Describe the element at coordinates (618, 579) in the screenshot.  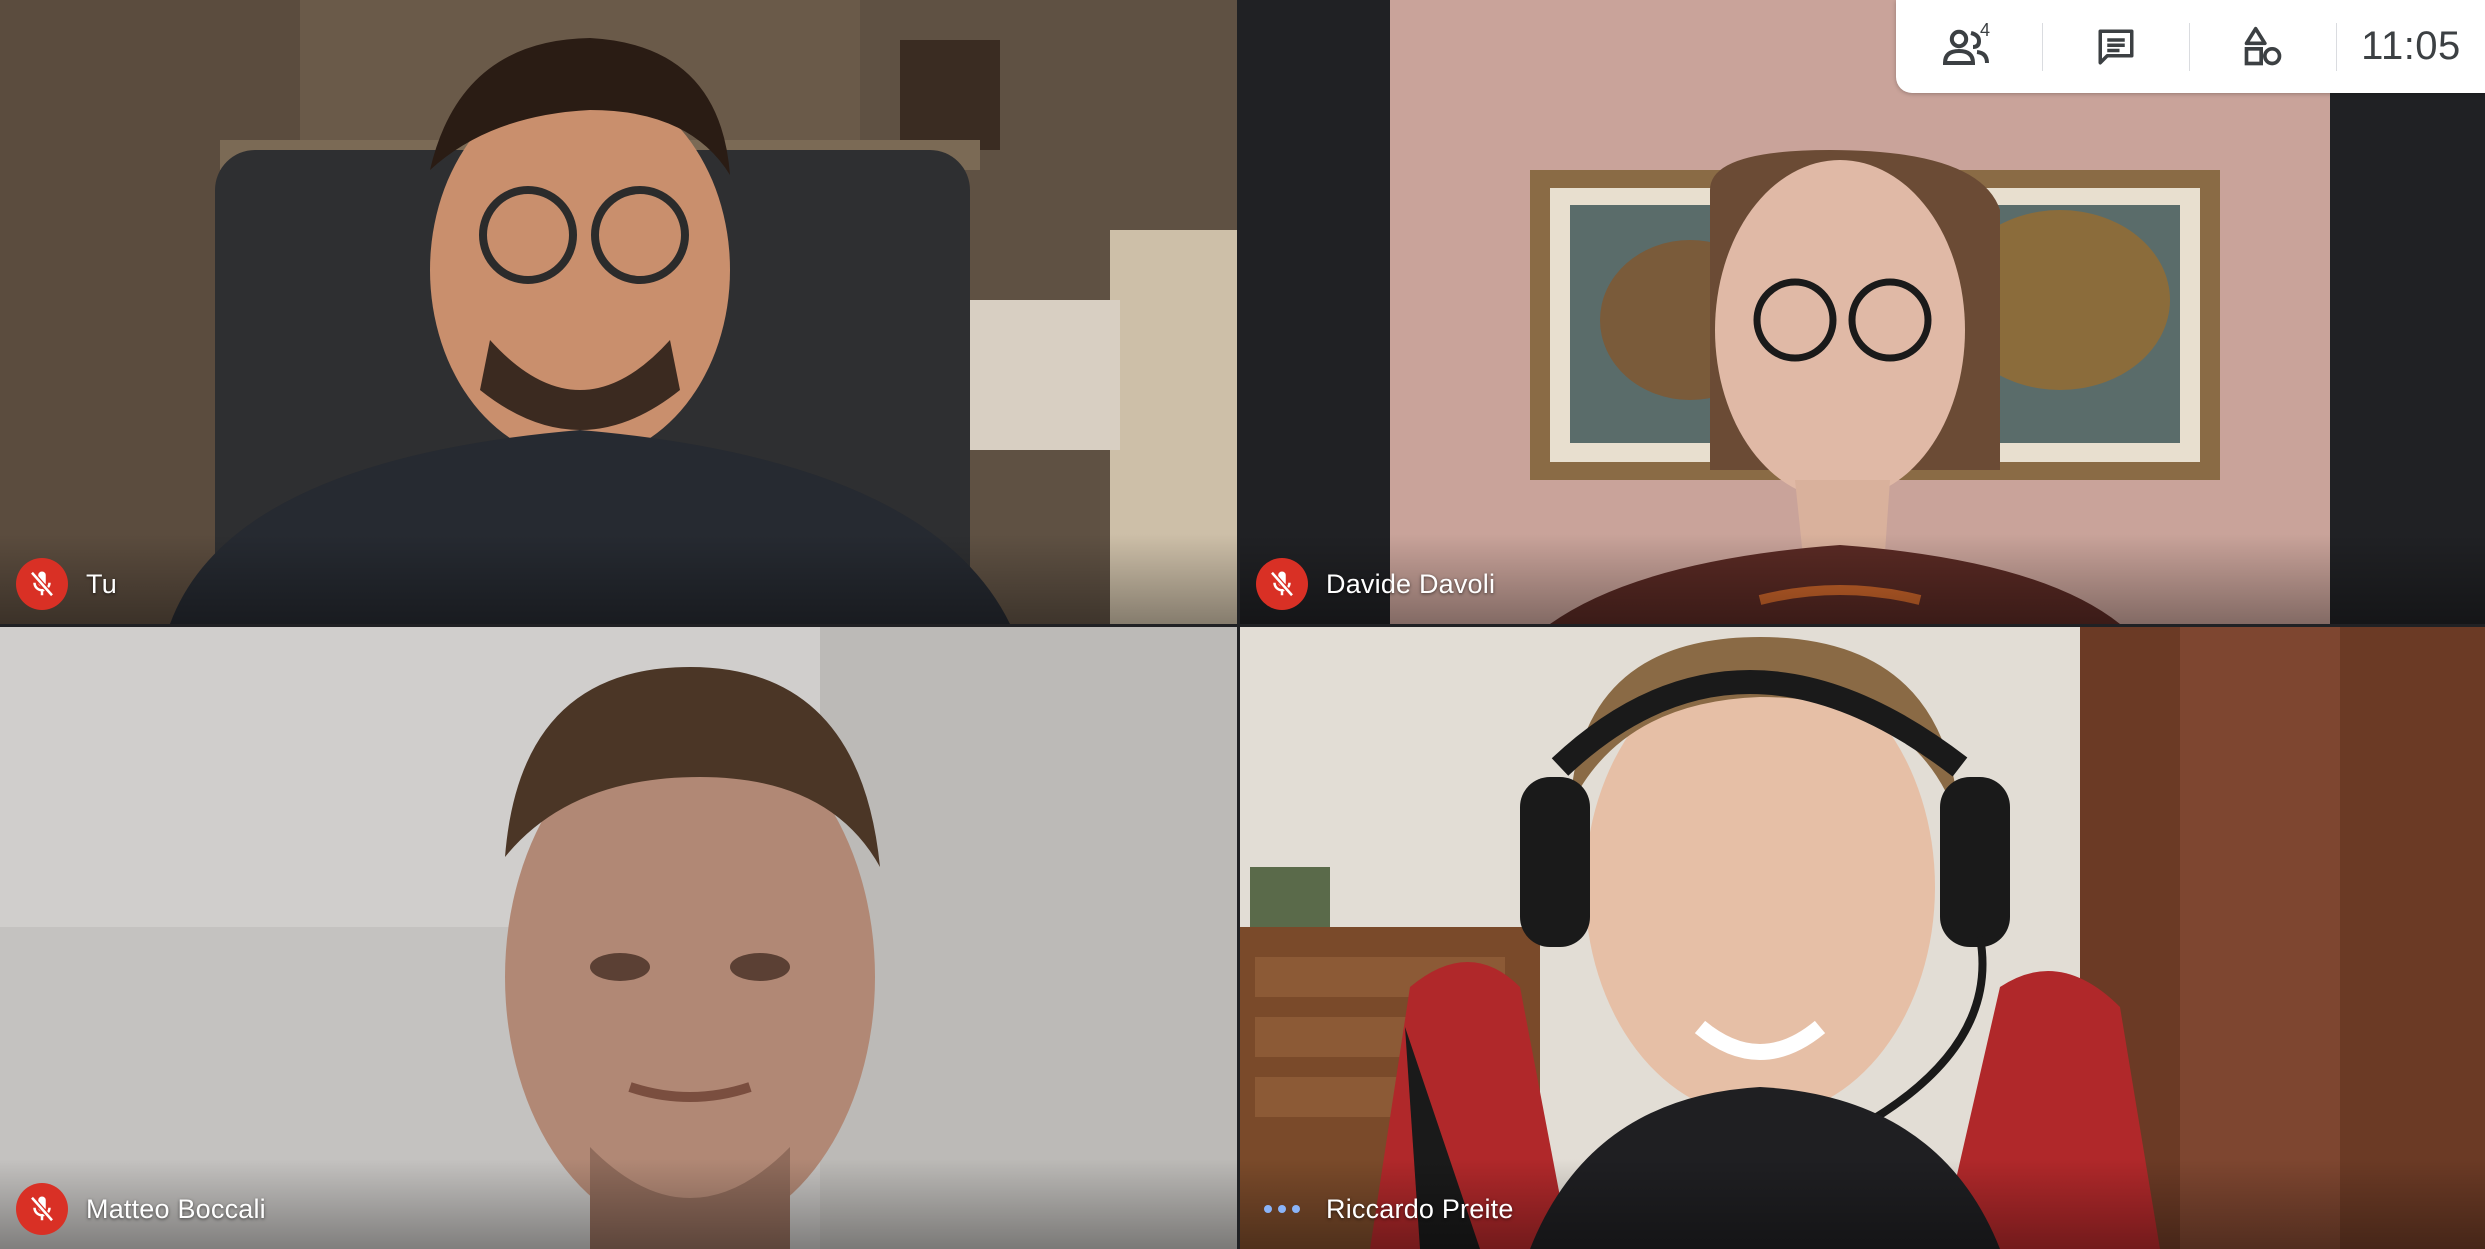
I see `tile-shade` at that location.